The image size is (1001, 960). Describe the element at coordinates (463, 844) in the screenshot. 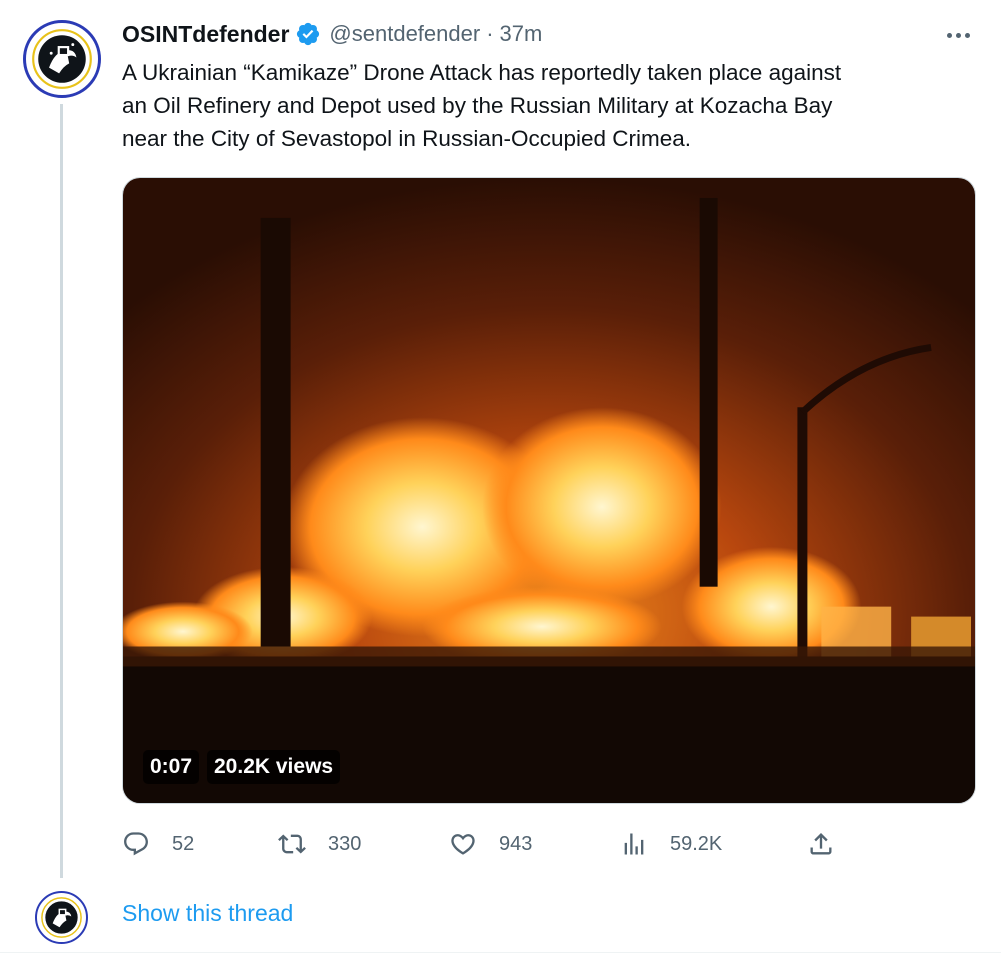

I see `heart-icon` at that location.